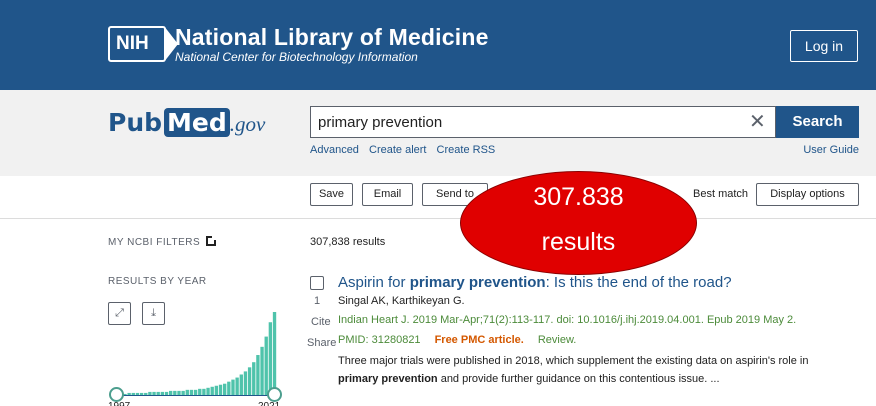  I want to click on user-guide-link: User Guide, so click(831, 150).